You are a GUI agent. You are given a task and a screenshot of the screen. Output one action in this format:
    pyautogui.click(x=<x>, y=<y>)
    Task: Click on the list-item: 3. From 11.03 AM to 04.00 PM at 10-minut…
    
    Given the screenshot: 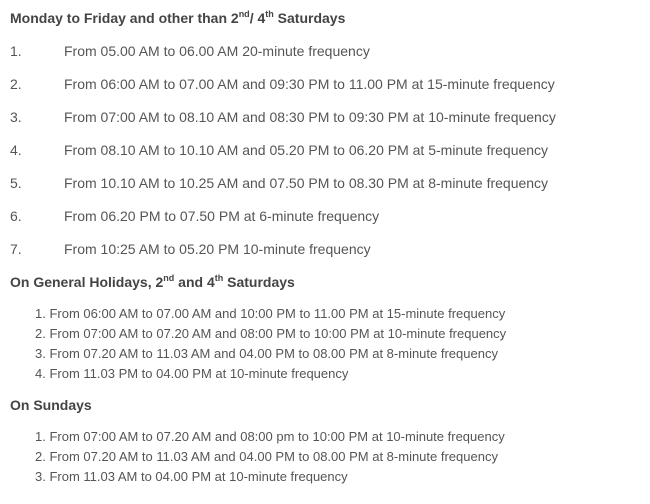 What is the action you would take?
    pyautogui.click(x=191, y=476)
    